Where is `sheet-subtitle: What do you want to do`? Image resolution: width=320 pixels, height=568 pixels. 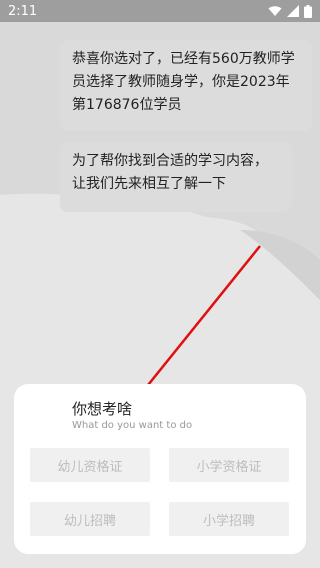 sheet-subtitle: What do you want to do is located at coordinates (132, 425).